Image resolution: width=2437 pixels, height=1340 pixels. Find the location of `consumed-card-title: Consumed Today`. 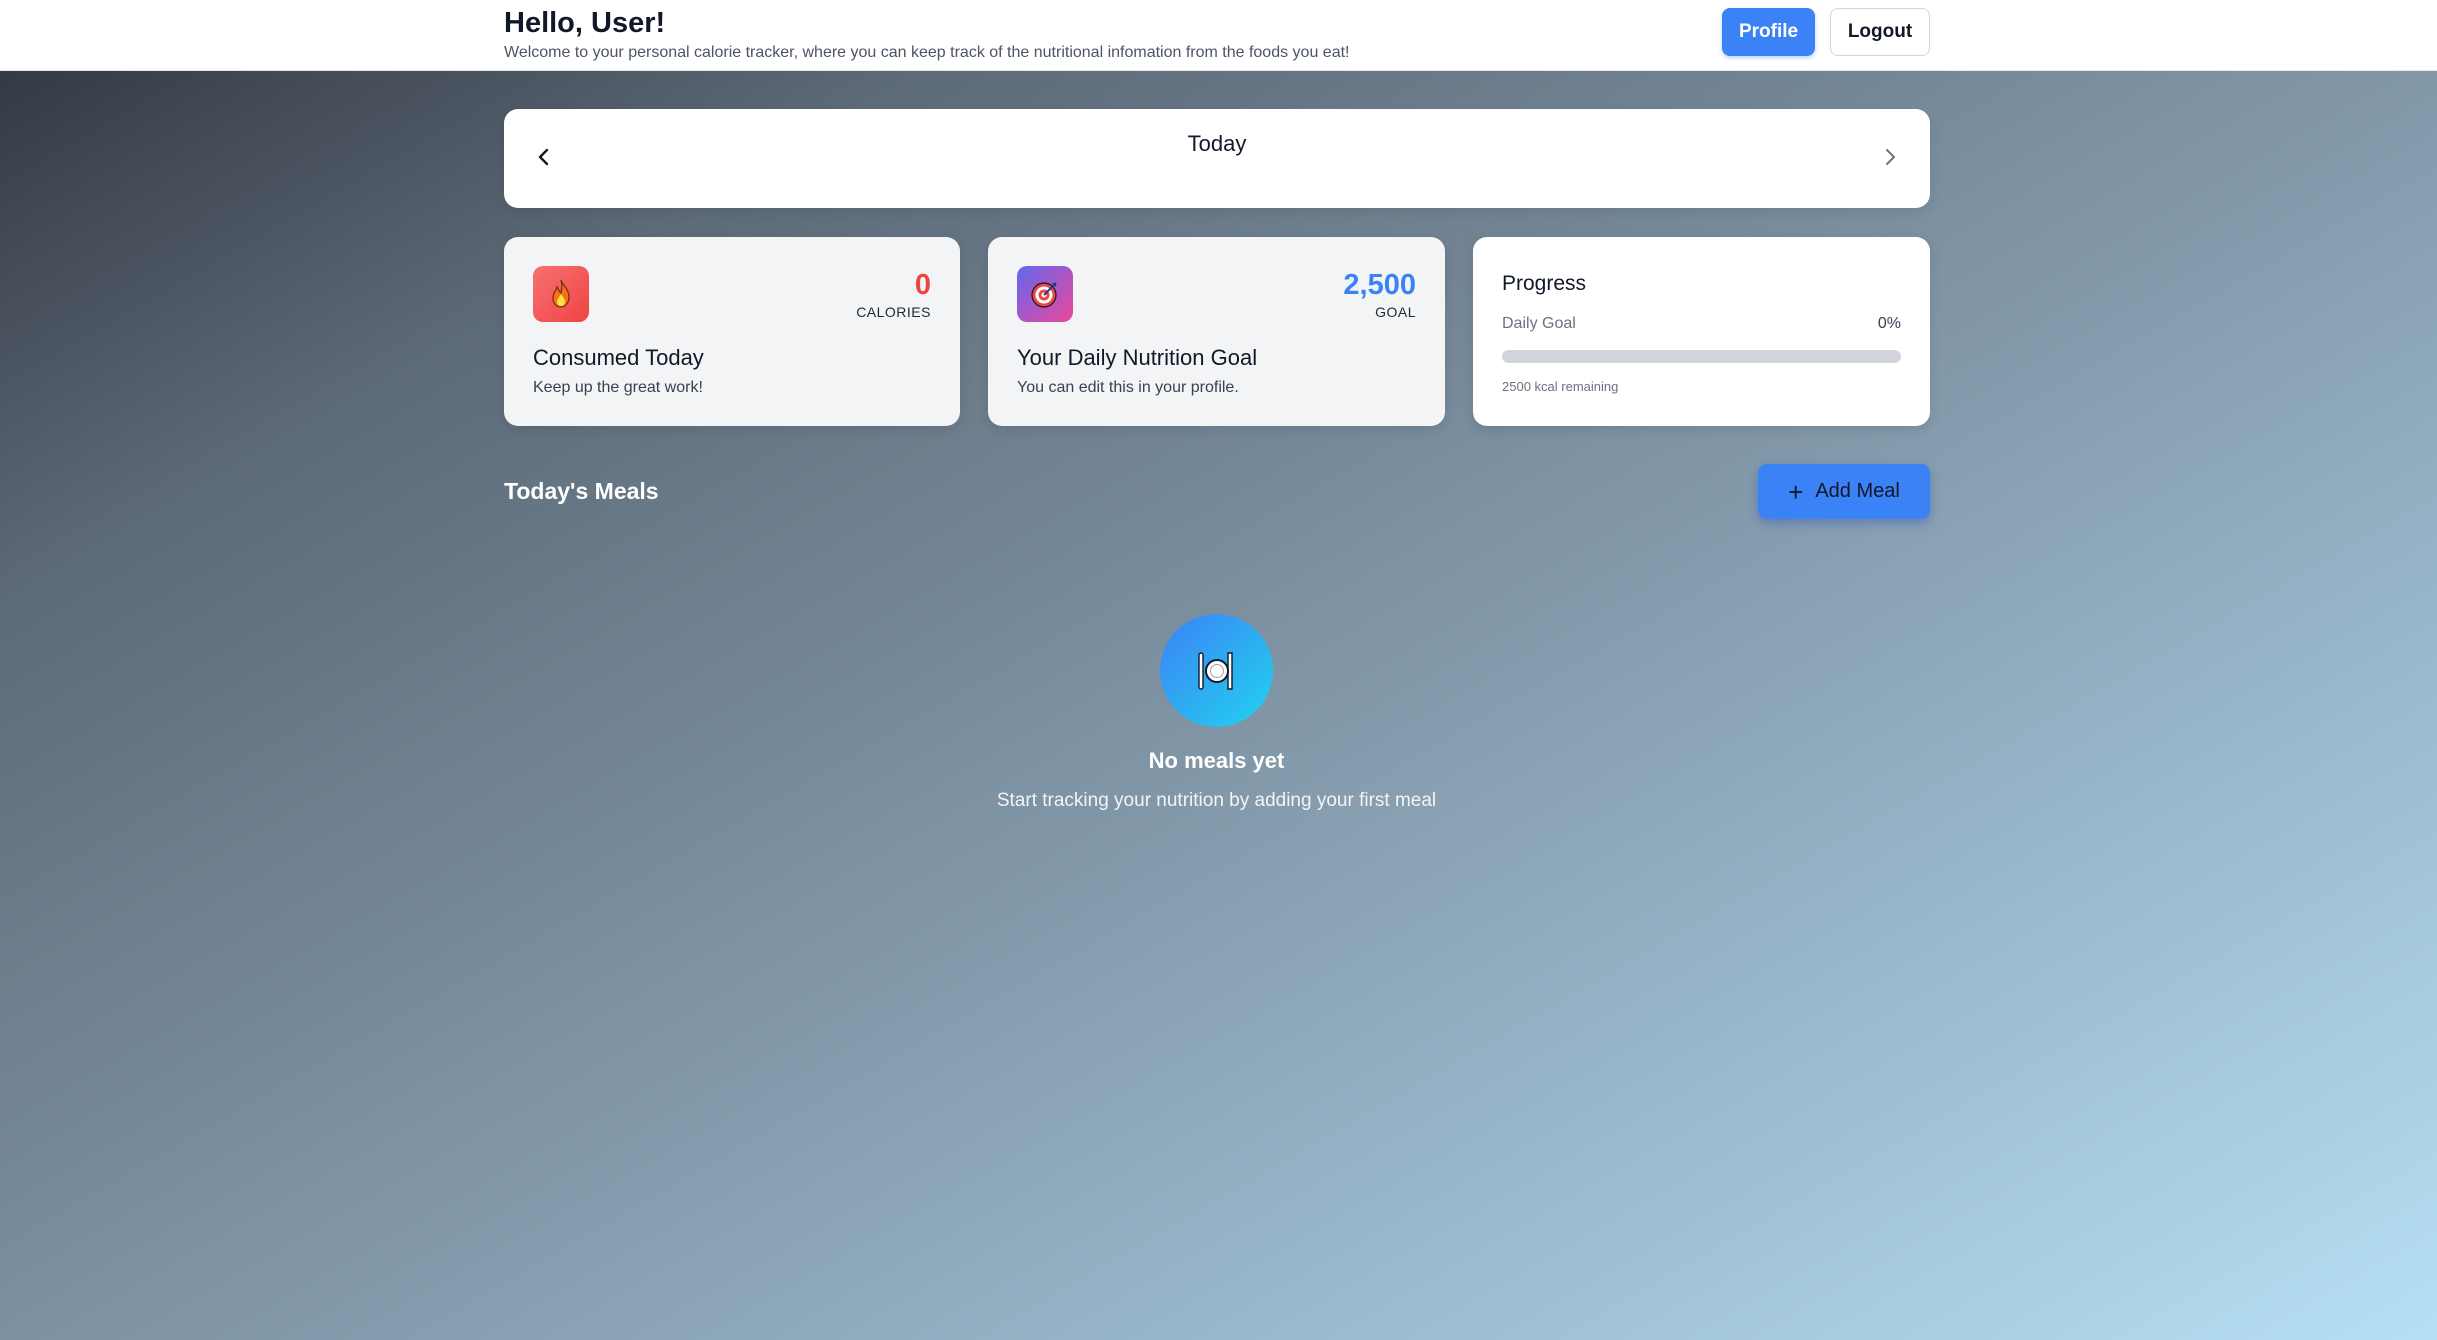

consumed-card-title: Consumed Today is located at coordinates (618, 357).